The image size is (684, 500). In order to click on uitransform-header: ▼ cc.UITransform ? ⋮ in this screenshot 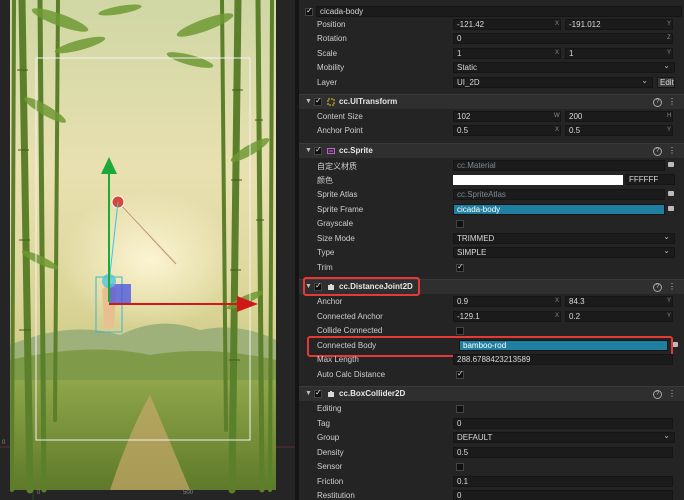, I will do `click(491, 101)`.